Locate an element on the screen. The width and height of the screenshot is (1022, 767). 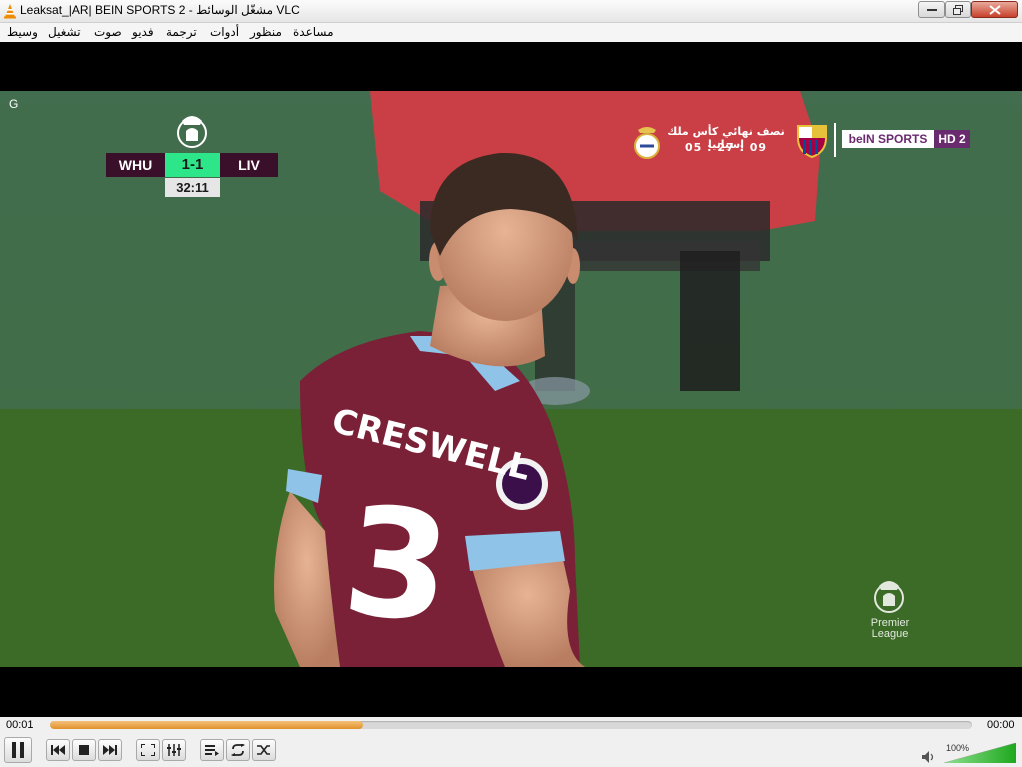
time-total: 00:00 is located at coordinates (1001, 725).